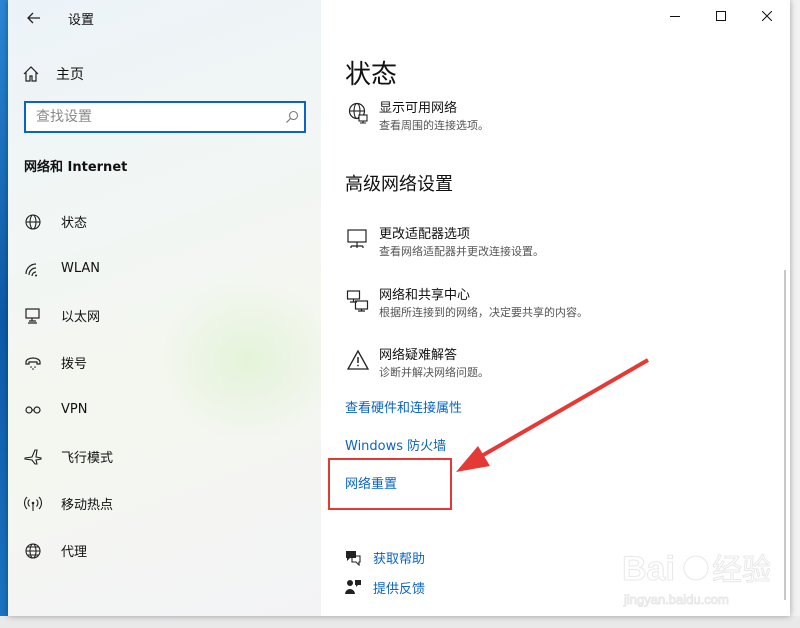 Image resolution: width=800 pixels, height=628 pixels. Describe the element at coordinates (648, 569) in the screenshot. I see `svg-text: Bai` at that location.